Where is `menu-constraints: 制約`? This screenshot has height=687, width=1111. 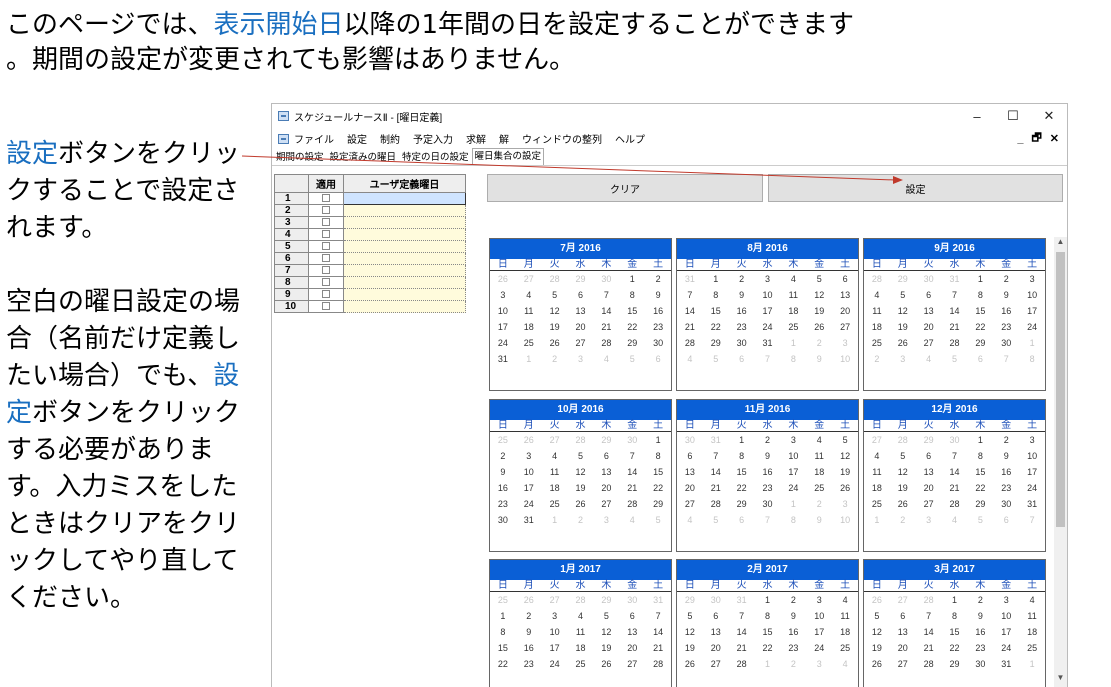 menu-constraints: 制約 is located at coordinates (390, 138).